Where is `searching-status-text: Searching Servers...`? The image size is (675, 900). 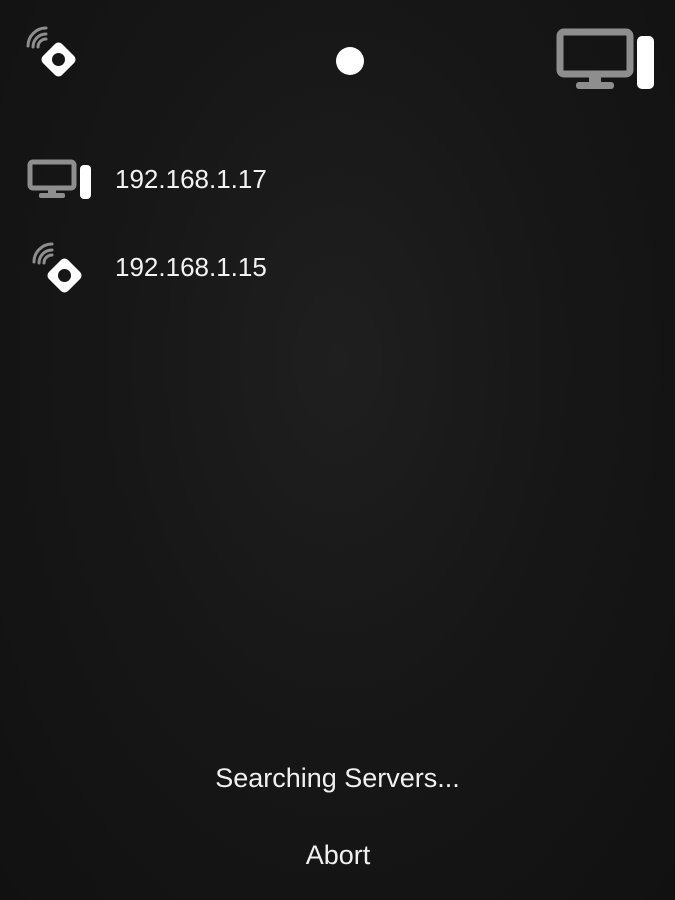 searching-status-text: Searching Servers... is located at coordinates (337, 778).